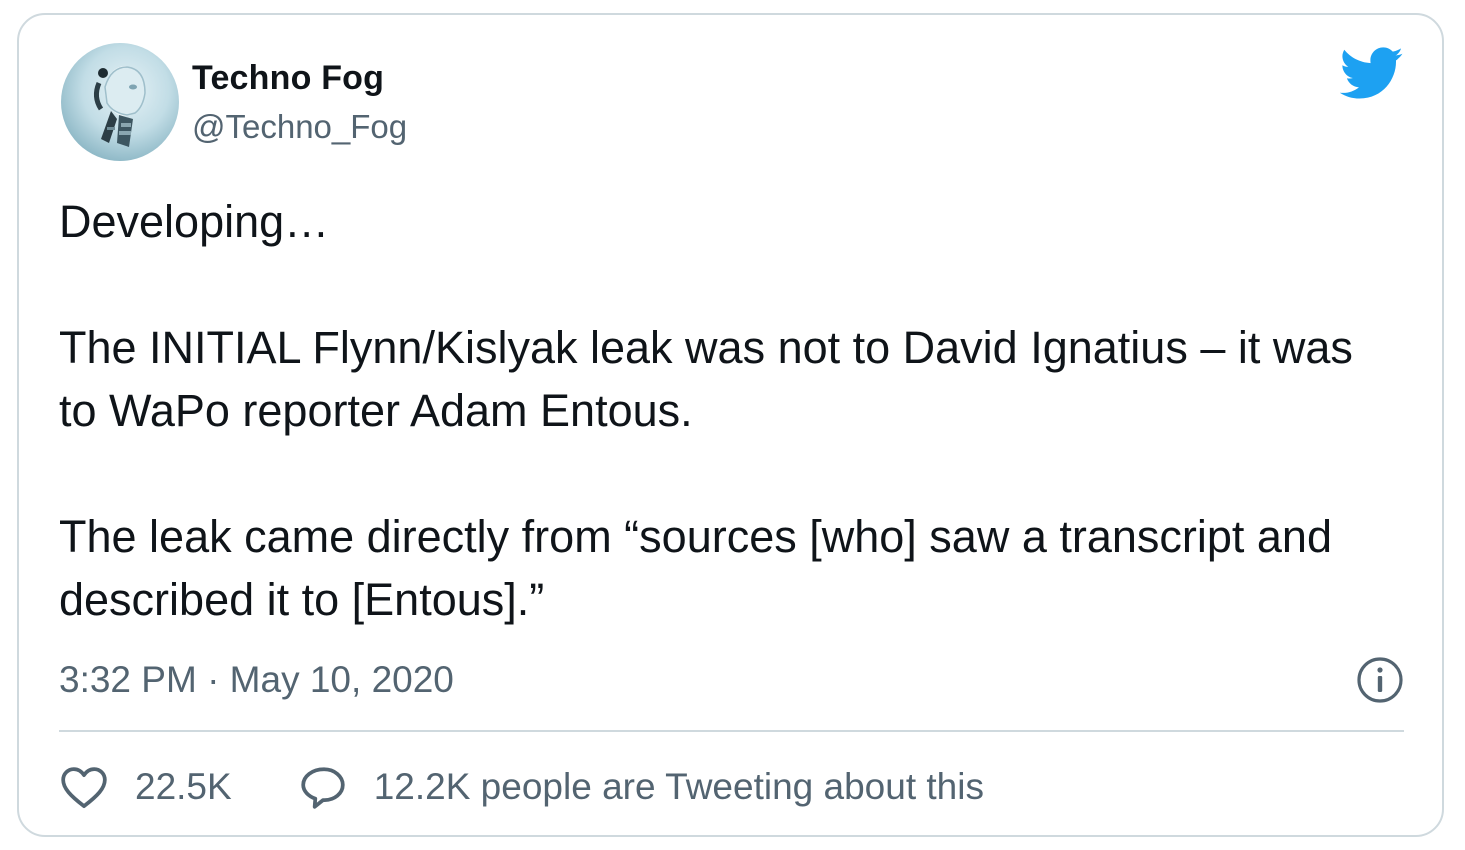 The height and width of the screenshot is (850, 1465). I want to click on divider, so click(731, 731).